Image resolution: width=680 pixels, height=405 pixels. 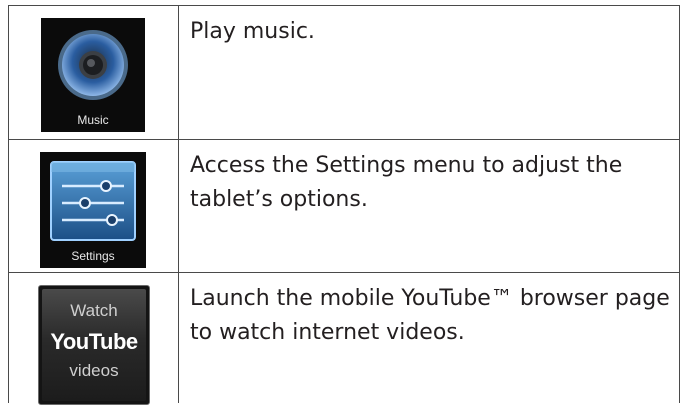 What do you see at coordinates (93, 120) in the screenshot?
I see `music-icon-label: Music` at bounding box center [93, 120].